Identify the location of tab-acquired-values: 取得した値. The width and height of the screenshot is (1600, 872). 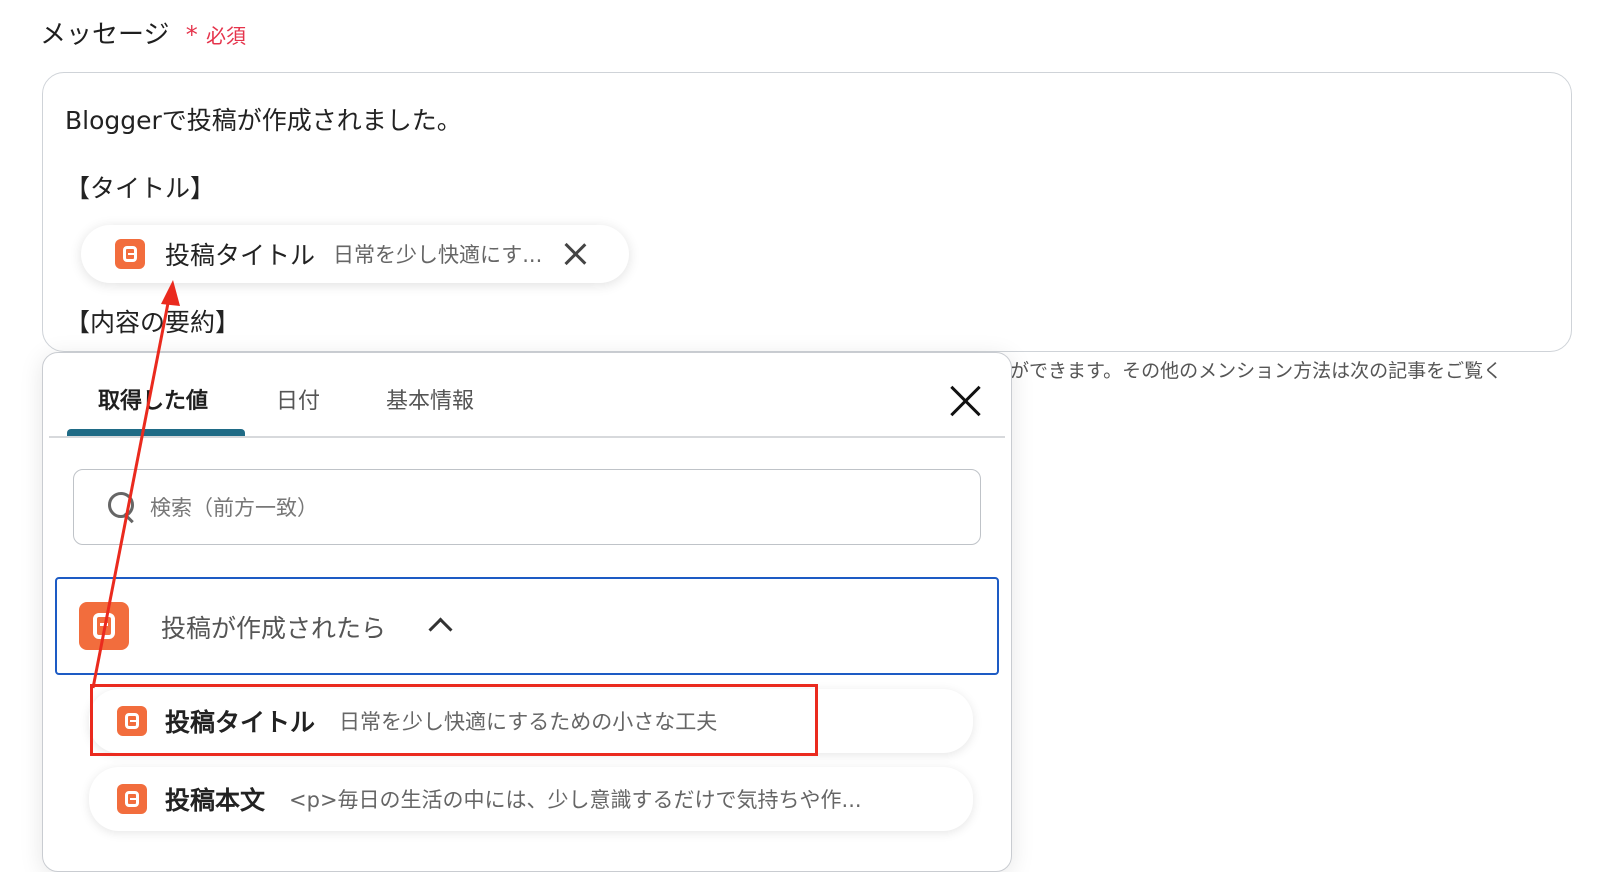
(153, 399).